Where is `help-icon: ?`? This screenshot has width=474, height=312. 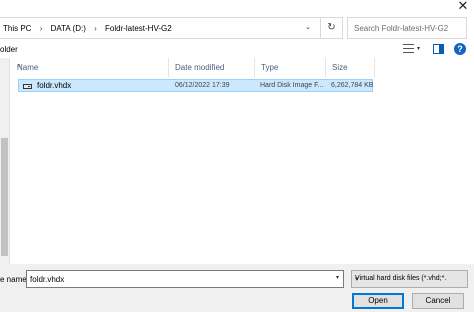
help-icon: ? is located at coordinates (460, 49).